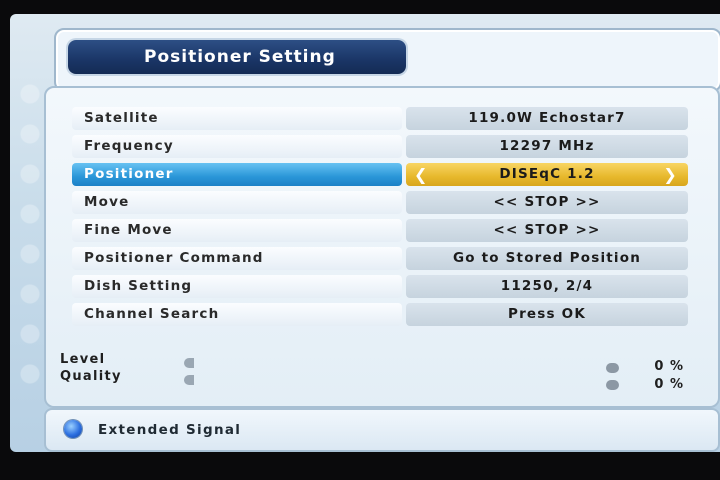 The height and width of the screenshot is (480, 720). What do you see at coordinates (547, 146) in the screenshot?
I see `menu-value: 12297 MHz` at bounding box center [547, 146].